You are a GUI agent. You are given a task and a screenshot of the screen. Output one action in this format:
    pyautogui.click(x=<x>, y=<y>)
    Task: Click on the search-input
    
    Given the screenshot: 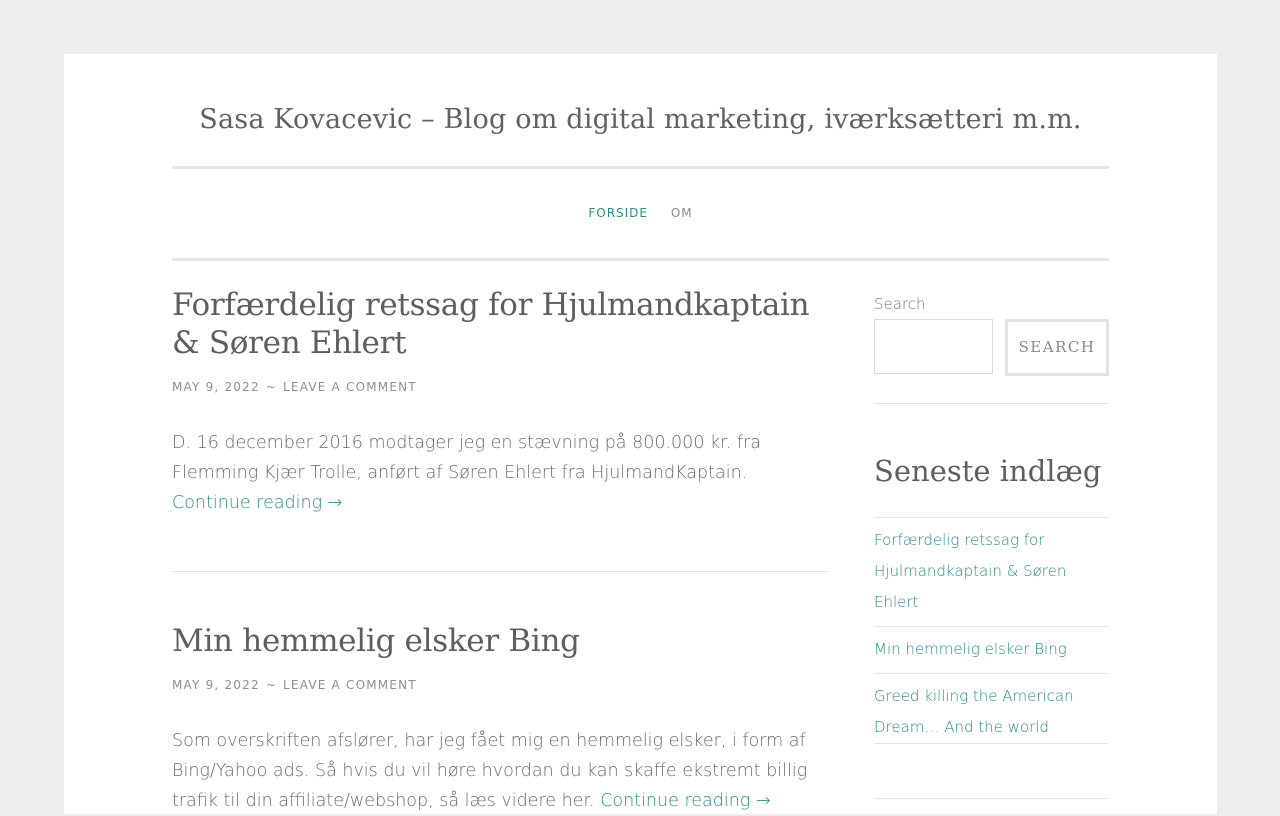 What is the action you would take?
    pyautogui.click(x=933, y=346)
    